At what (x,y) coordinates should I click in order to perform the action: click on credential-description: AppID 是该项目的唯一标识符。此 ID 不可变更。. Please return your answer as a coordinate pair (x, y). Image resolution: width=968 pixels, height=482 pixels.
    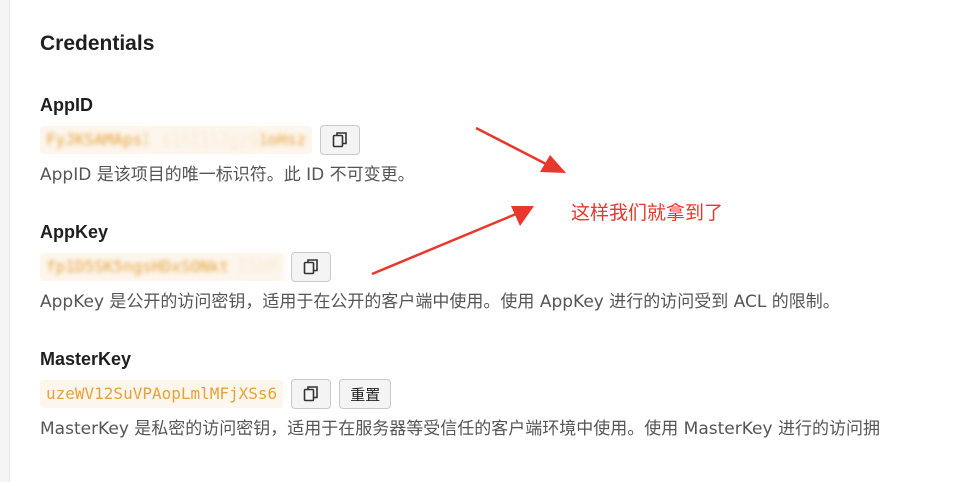
    Looking at the image, I should click on (227, 175).